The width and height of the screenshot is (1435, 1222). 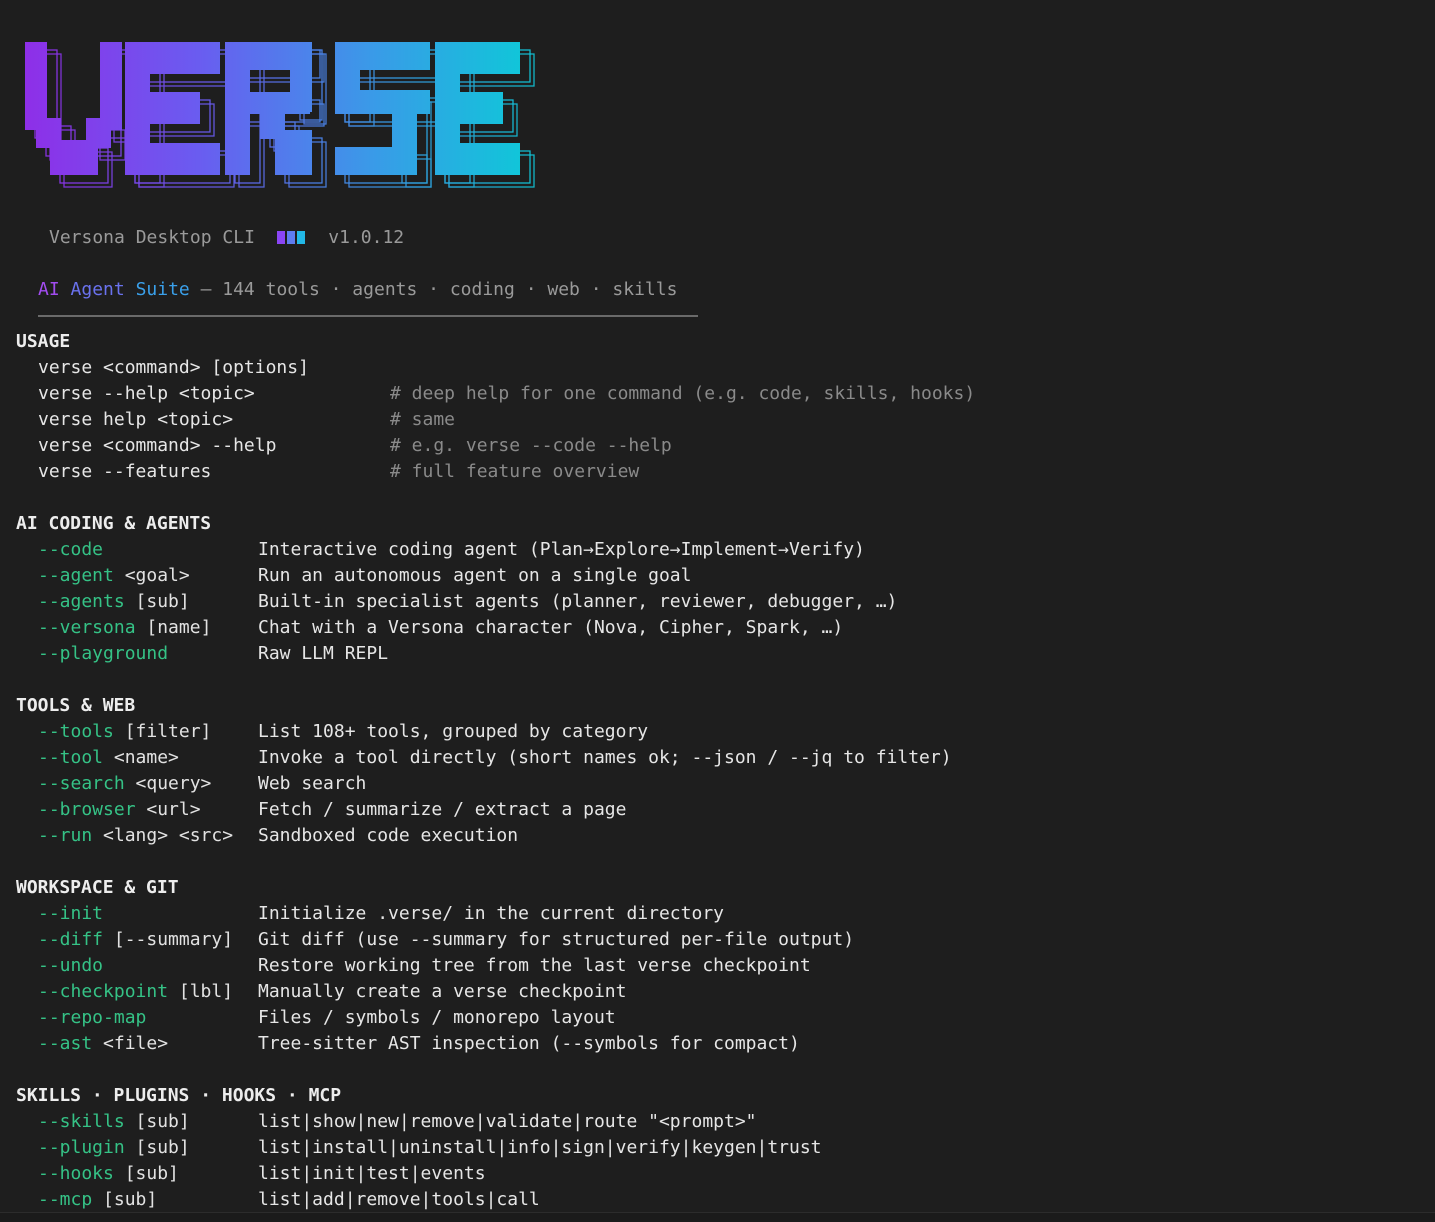 What do you see at coordinates (71, 939) in the screenshot?
I see `option-flag: --diff` at bounding box center [71, 939].